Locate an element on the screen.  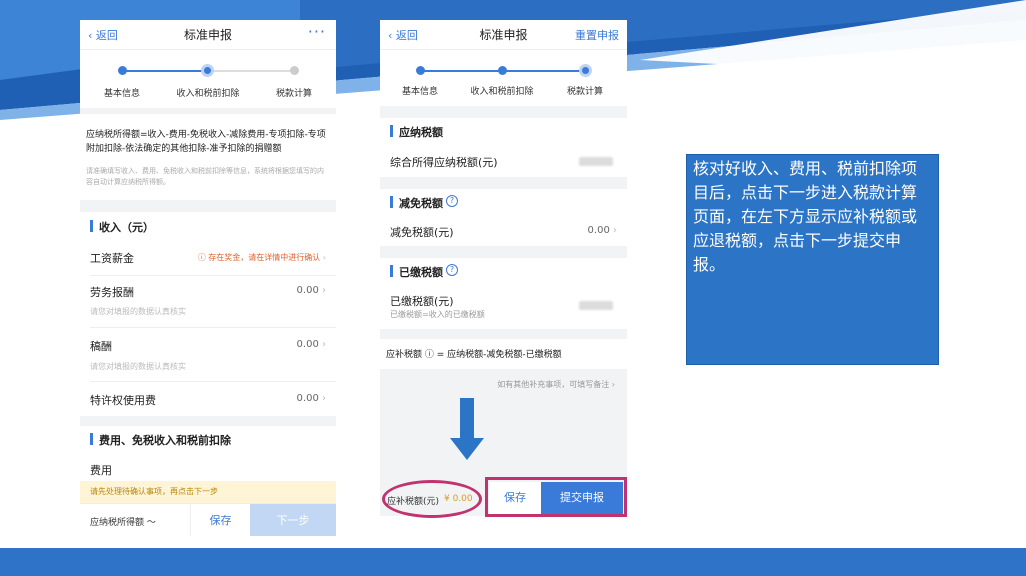
row-label: 费用 is located at coordinates (101, 470).